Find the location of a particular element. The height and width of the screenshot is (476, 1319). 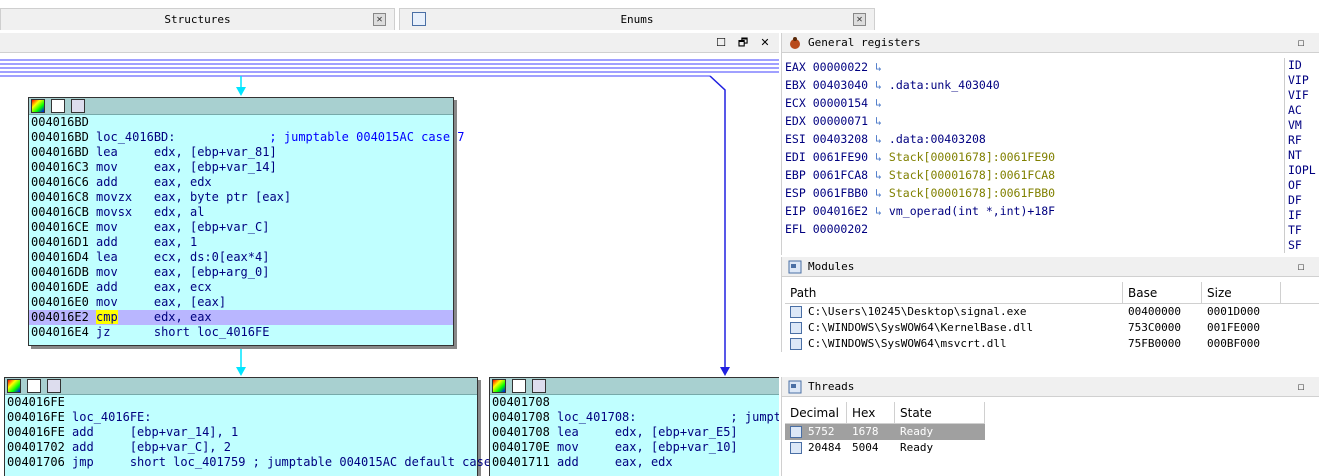

flag-item: ID is located at coordinates (1302, 65).